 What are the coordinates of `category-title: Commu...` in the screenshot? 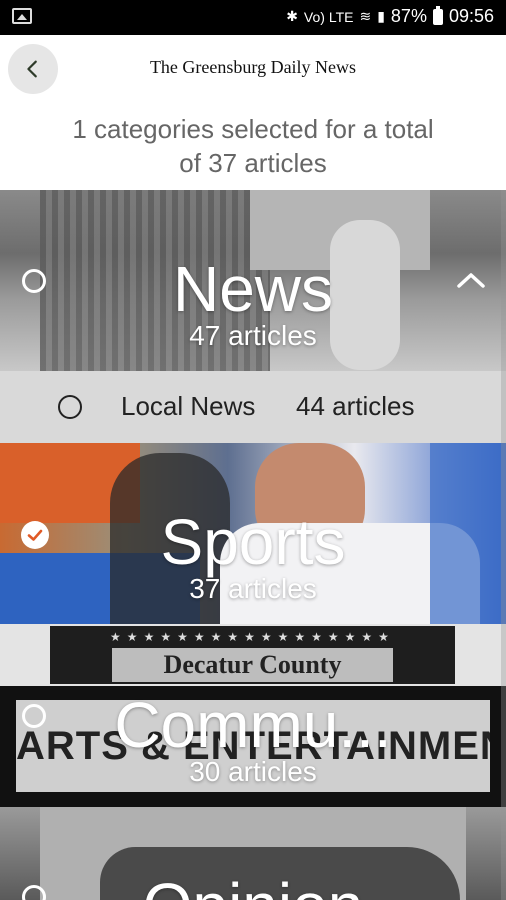 It's located at (253, 725).